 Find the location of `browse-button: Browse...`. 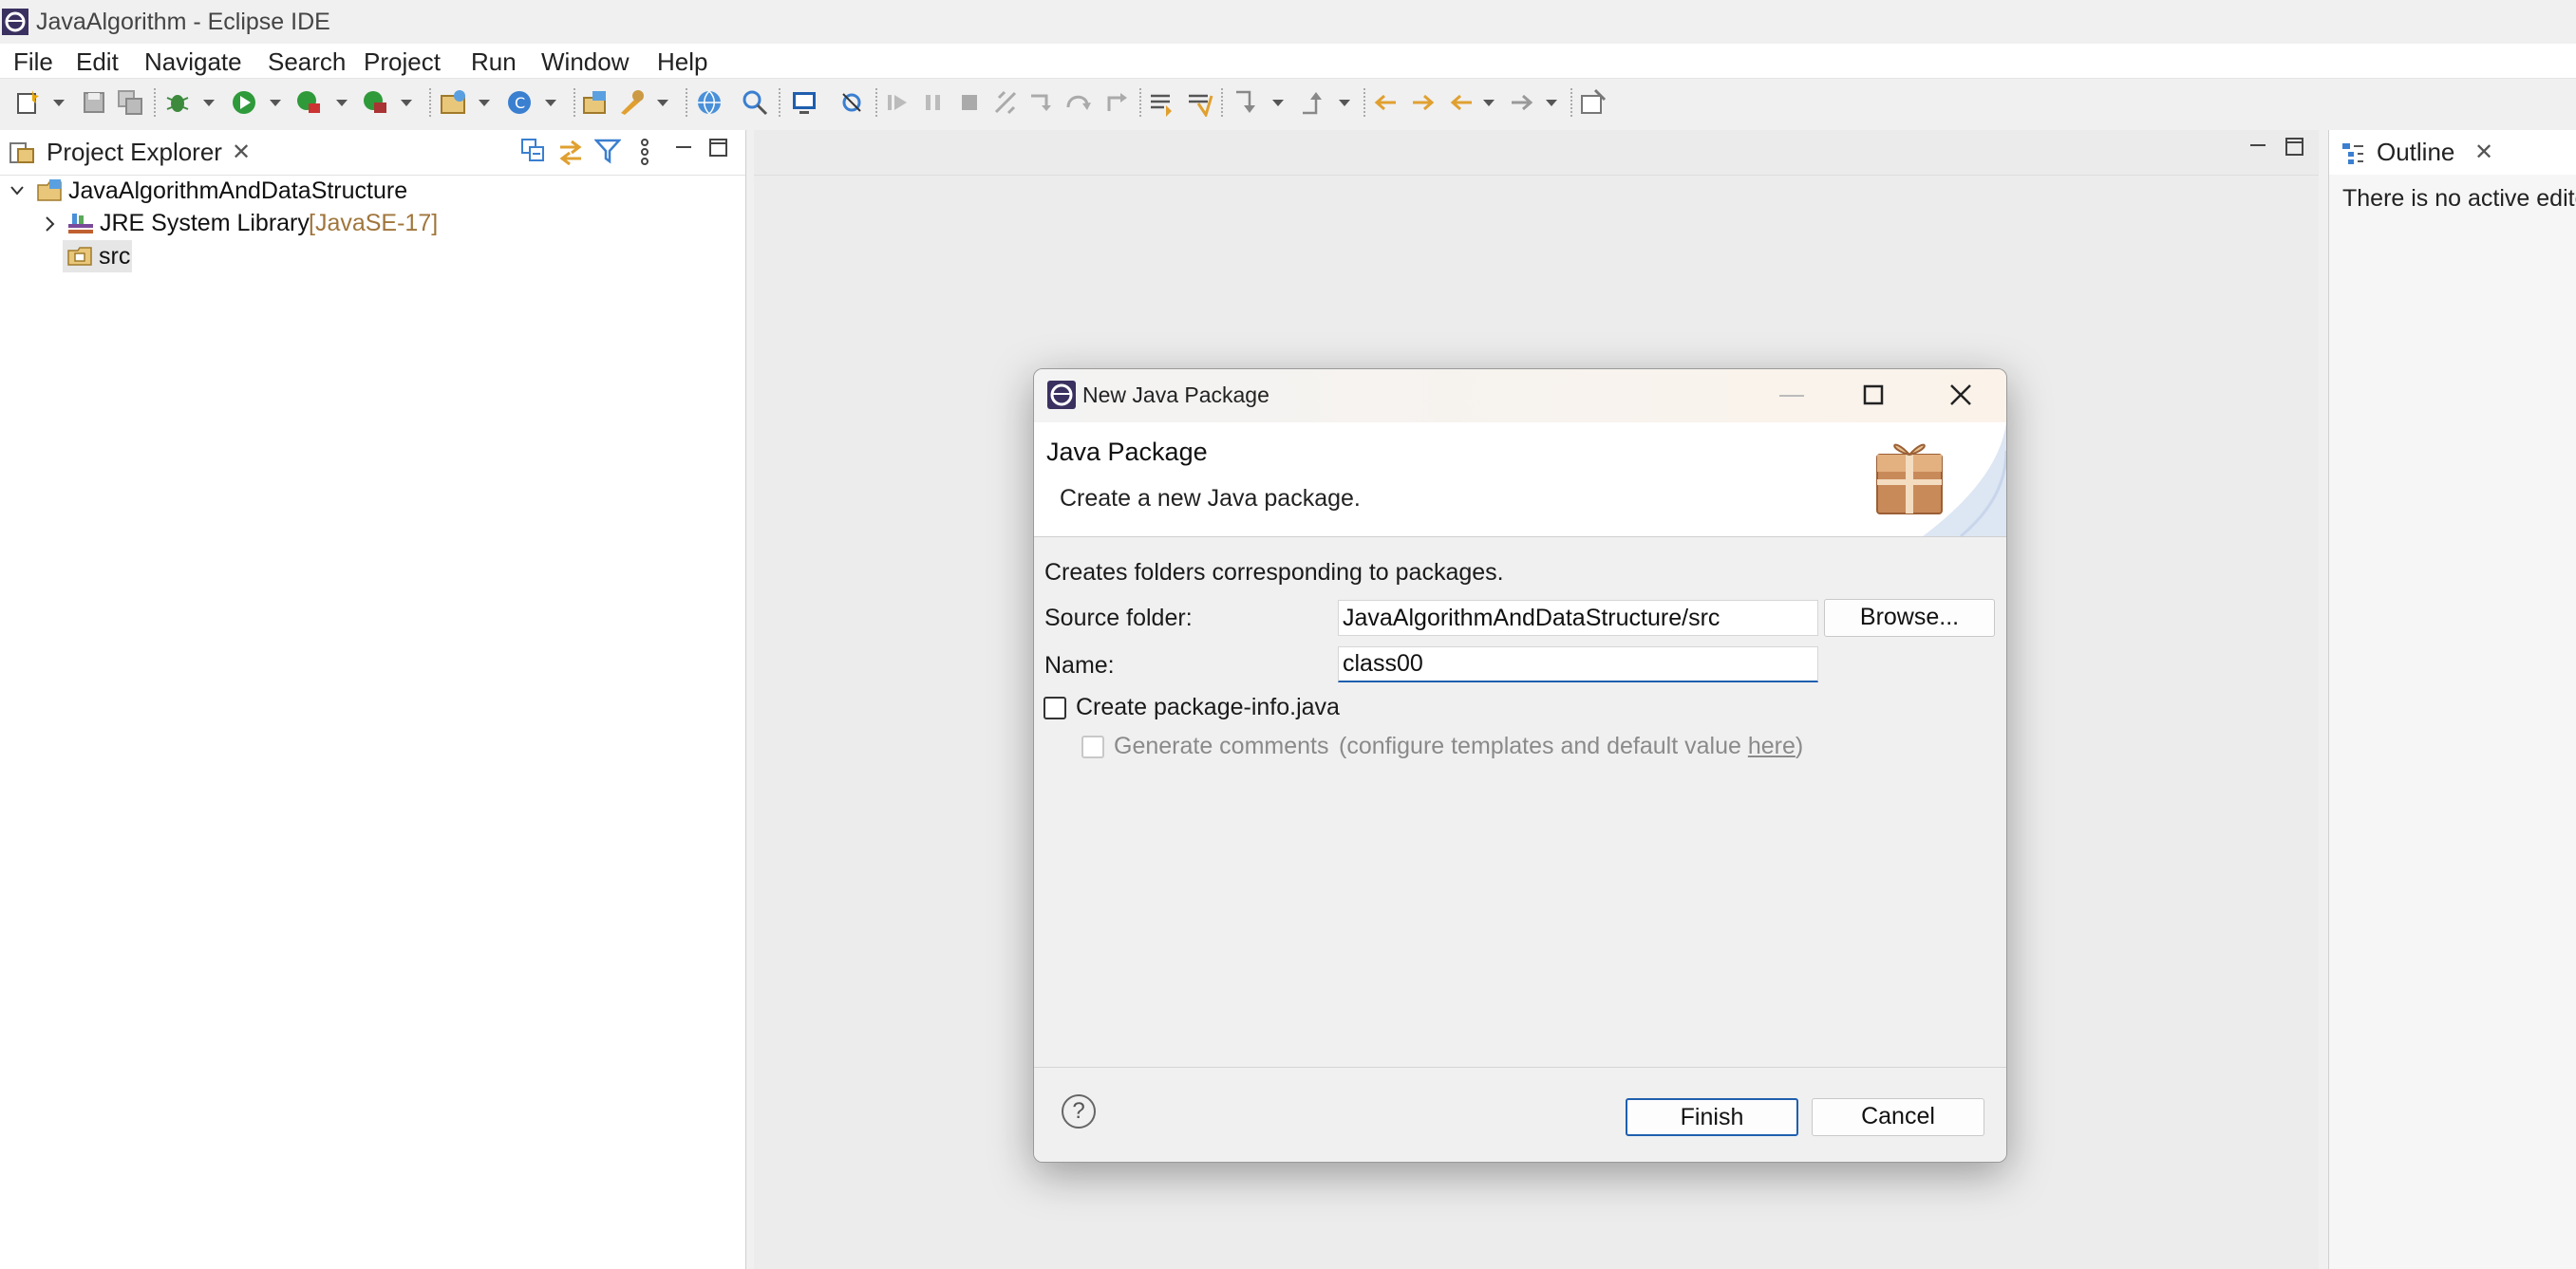

browse-button: Browse... is located at coordinates (1909, 618).